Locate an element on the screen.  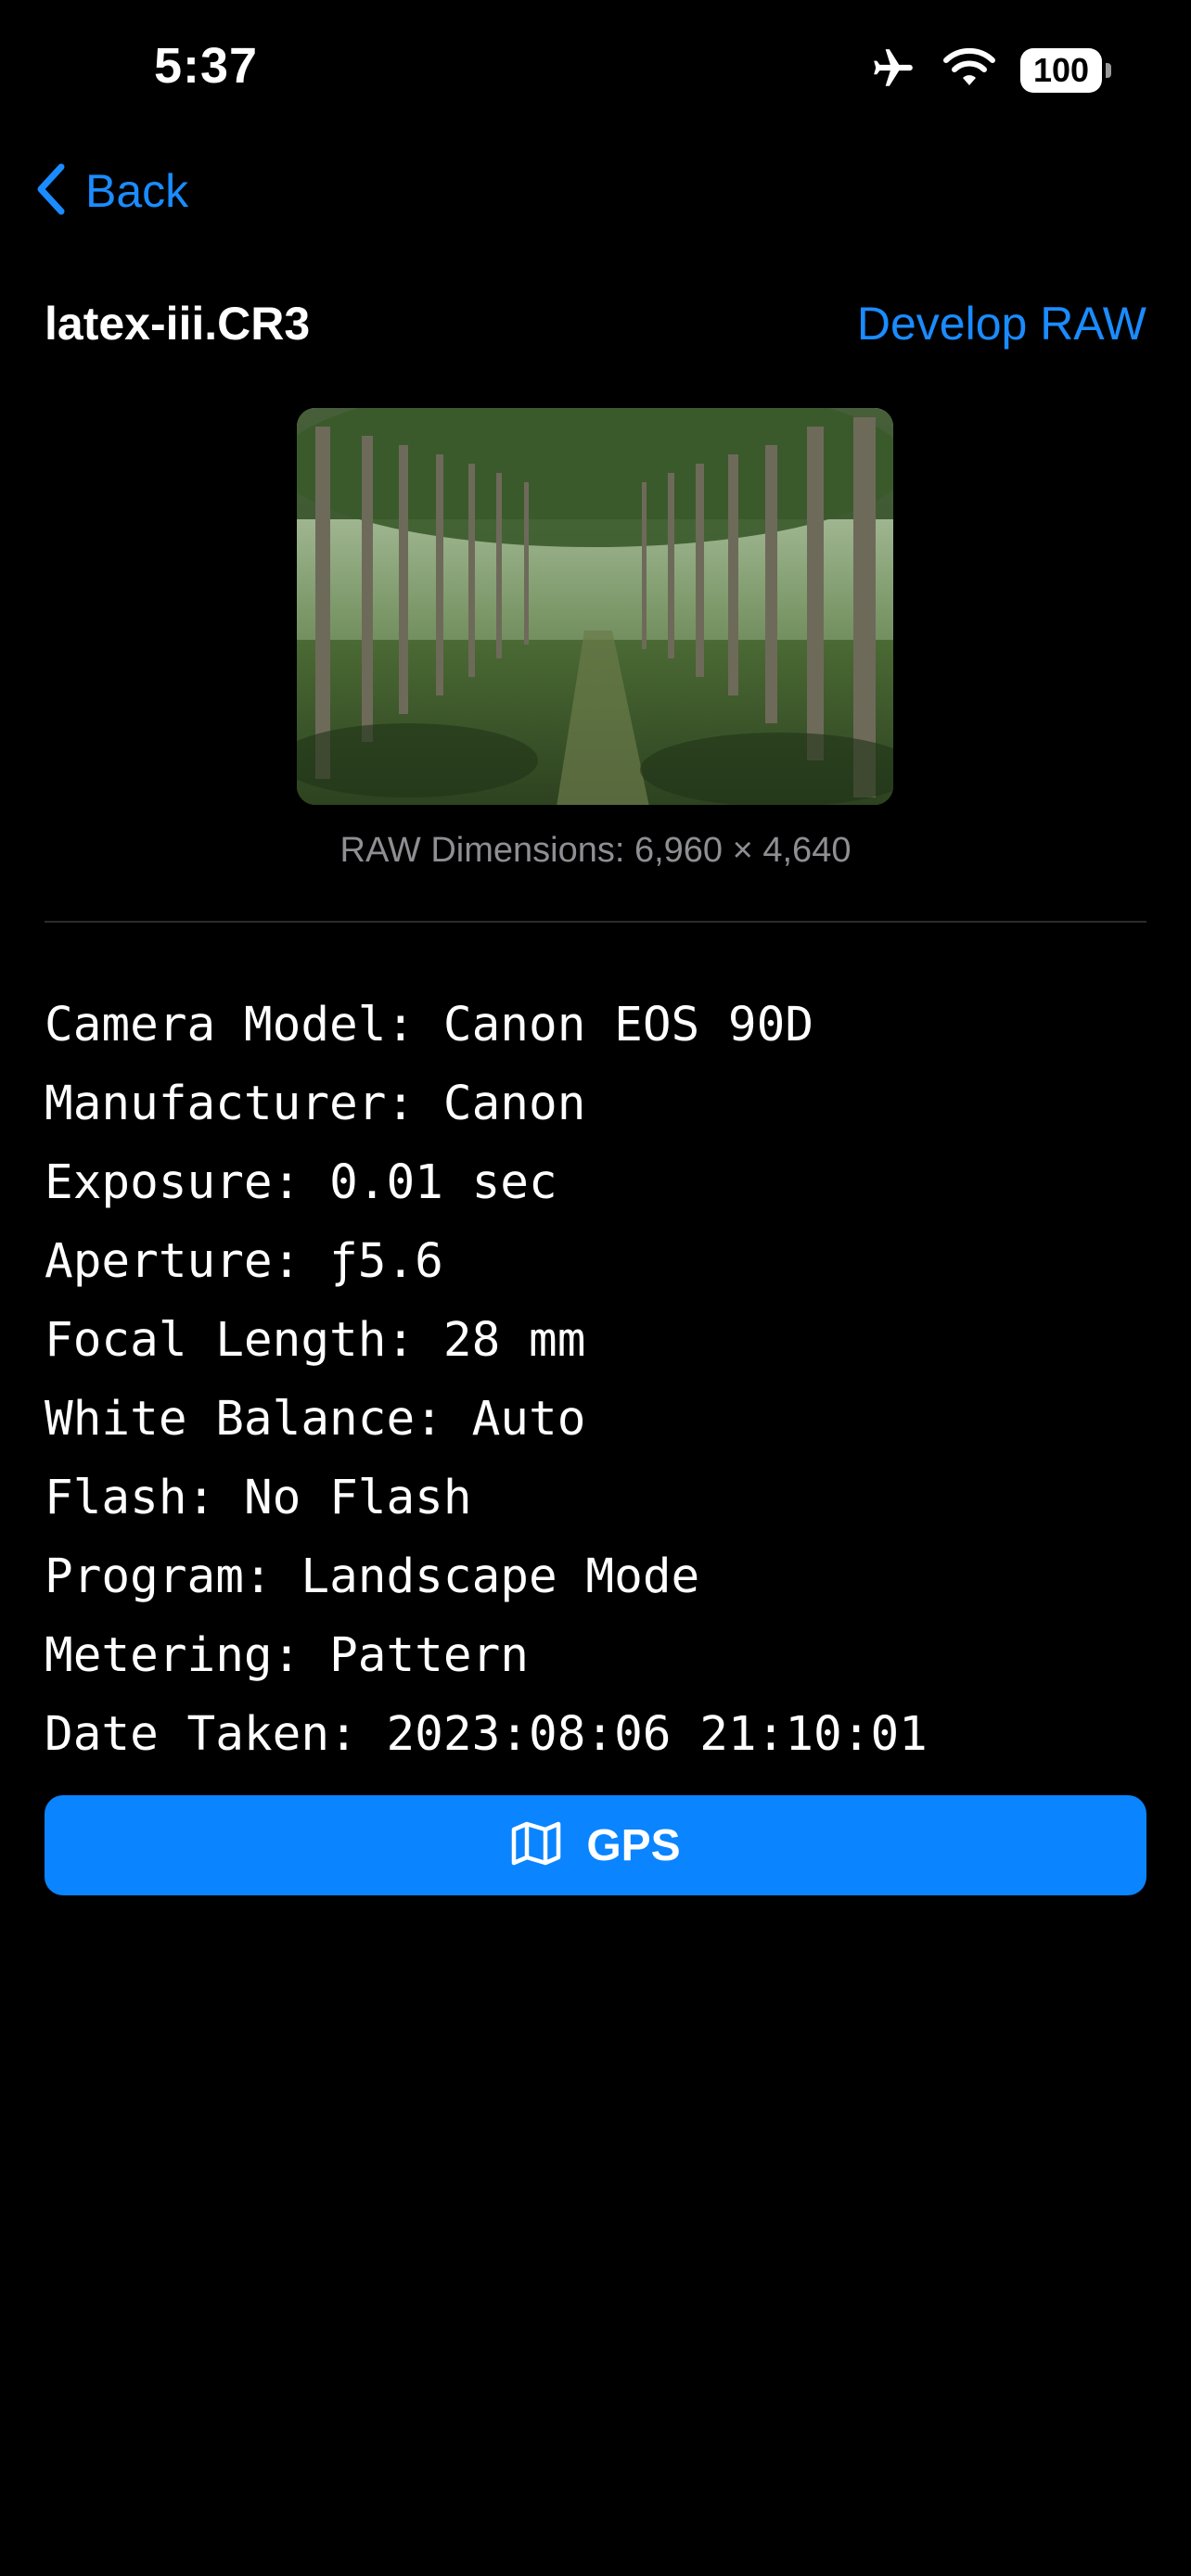
raw-image-thumbnail is located at coordinates (595, 606).